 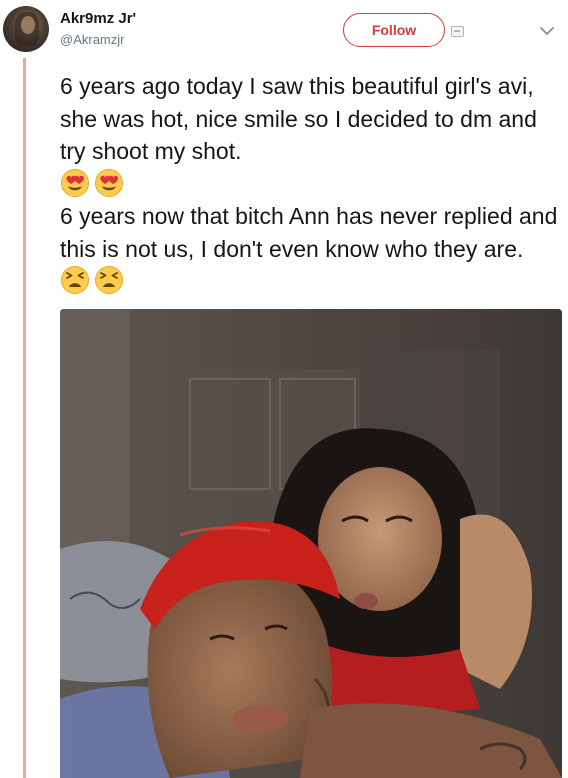 I want to click on avatar, so click(x=26, y=29).